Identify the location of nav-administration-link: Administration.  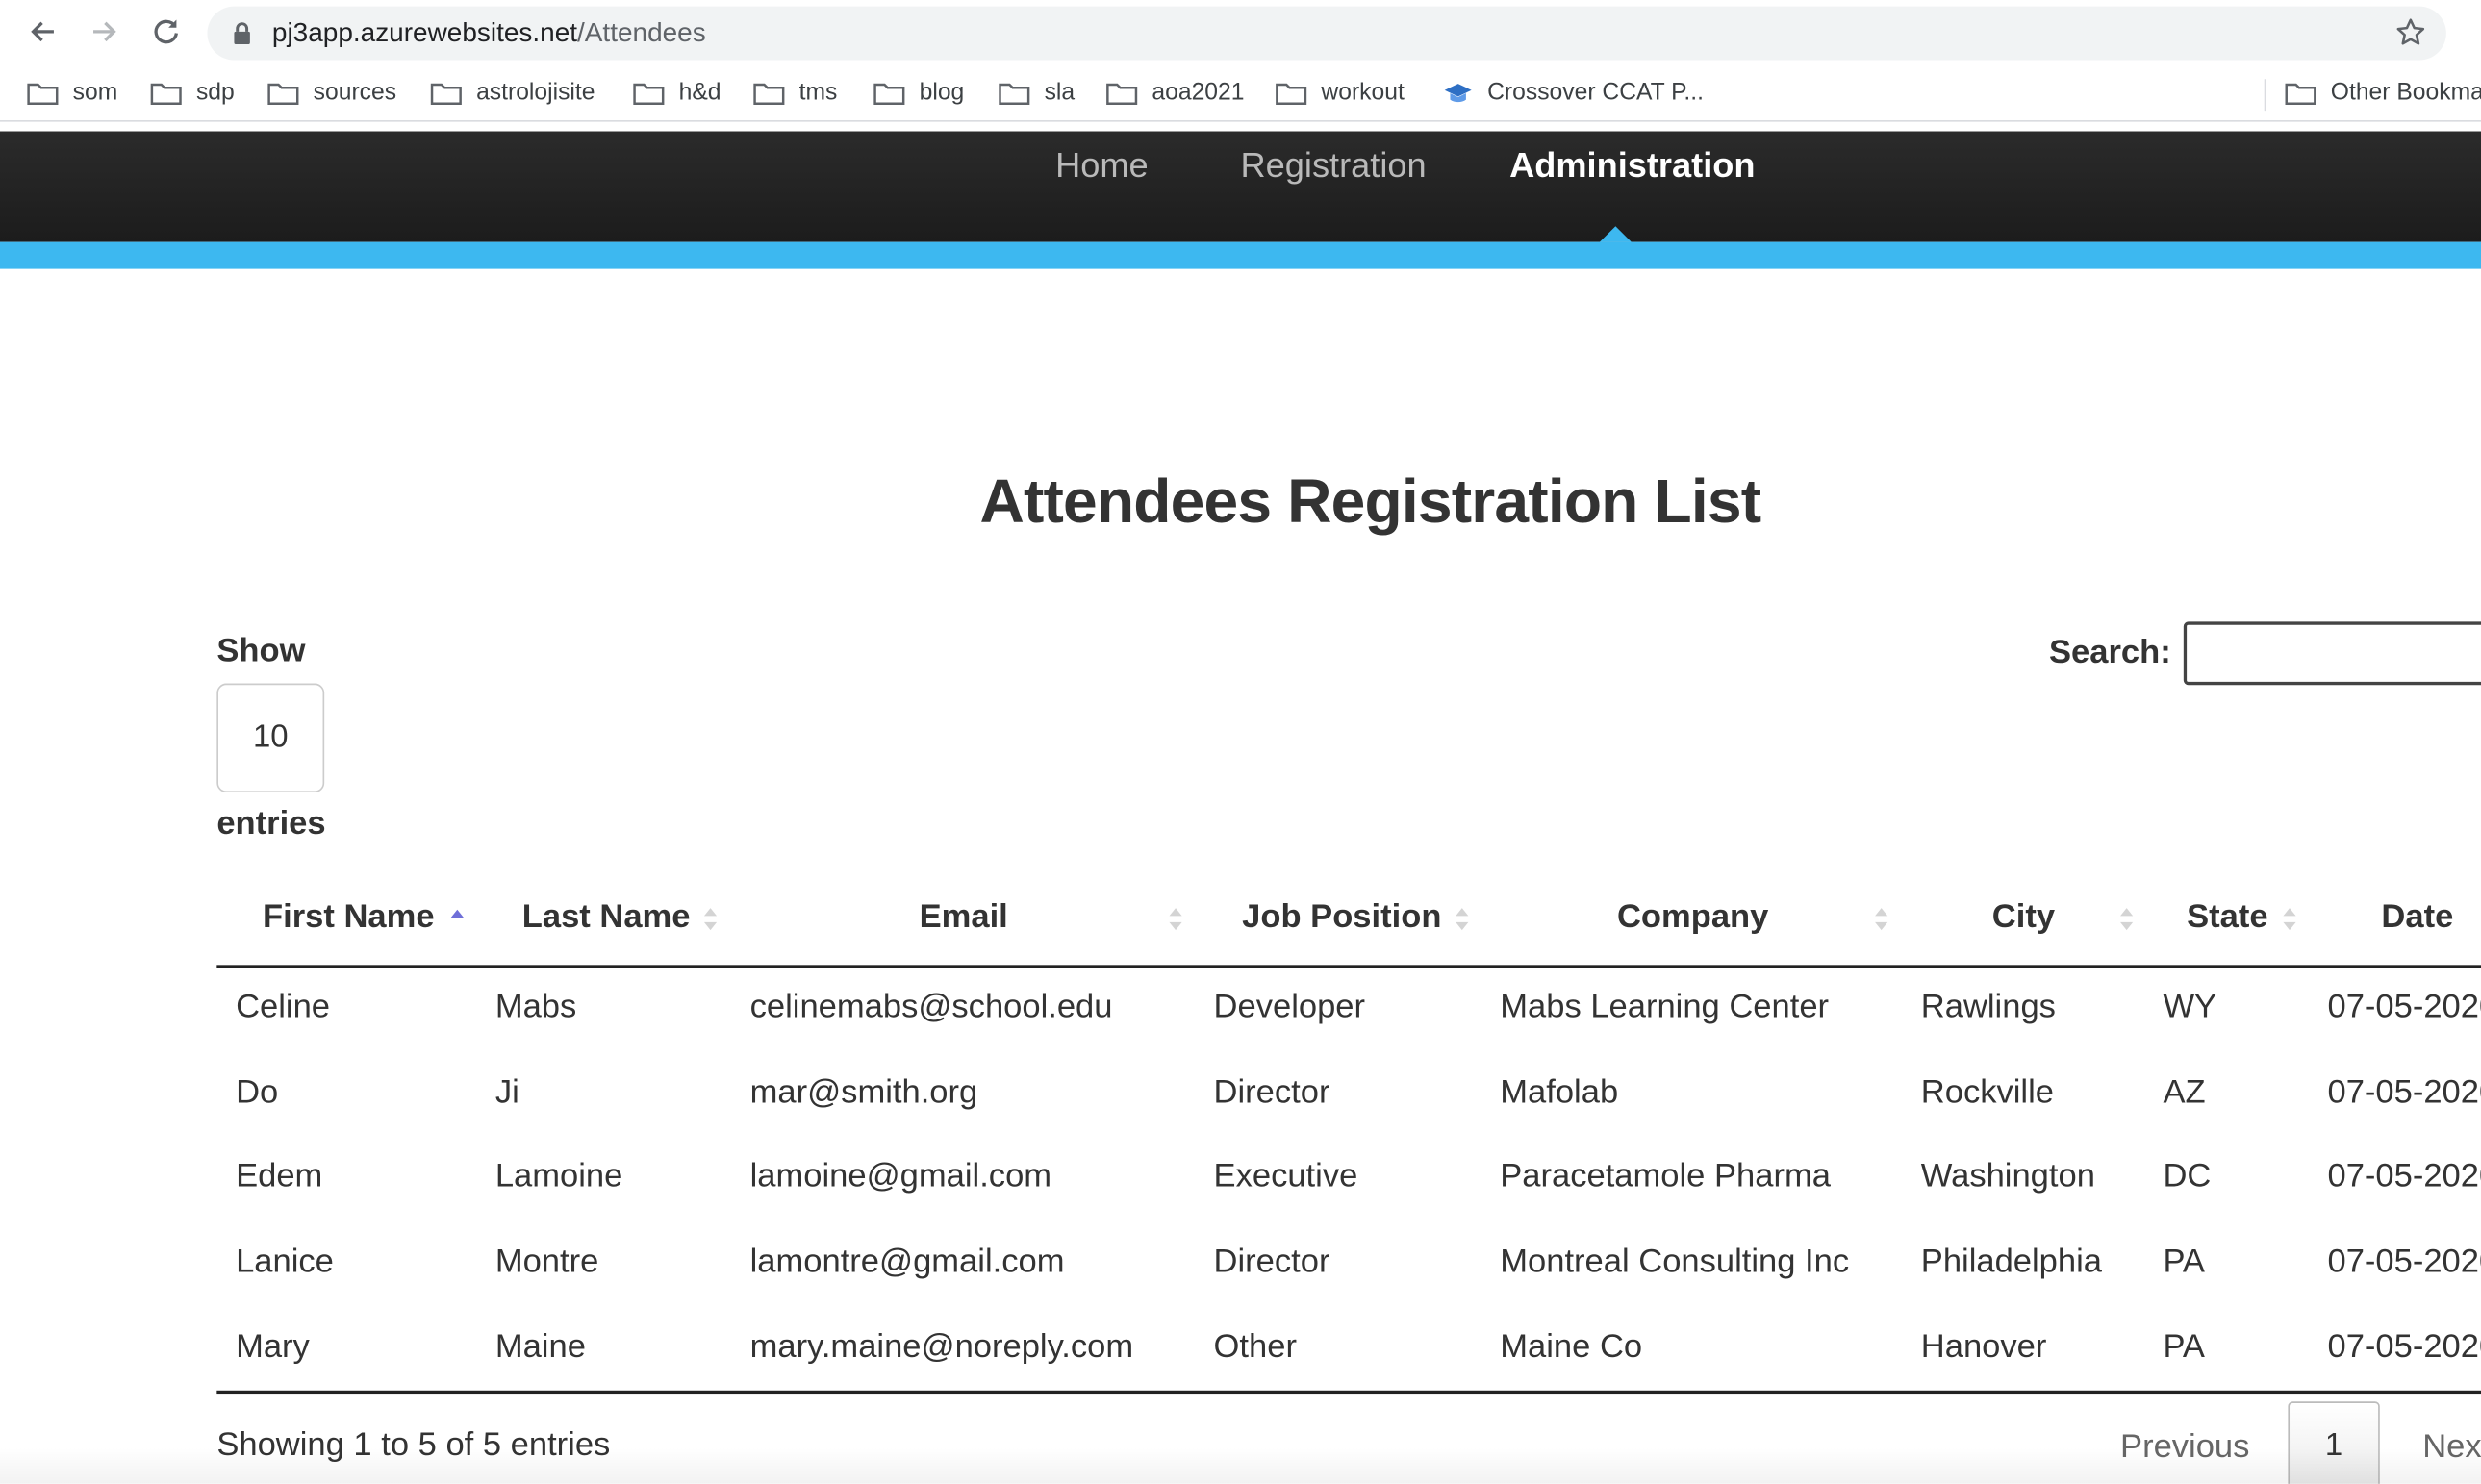
(1632, 166).